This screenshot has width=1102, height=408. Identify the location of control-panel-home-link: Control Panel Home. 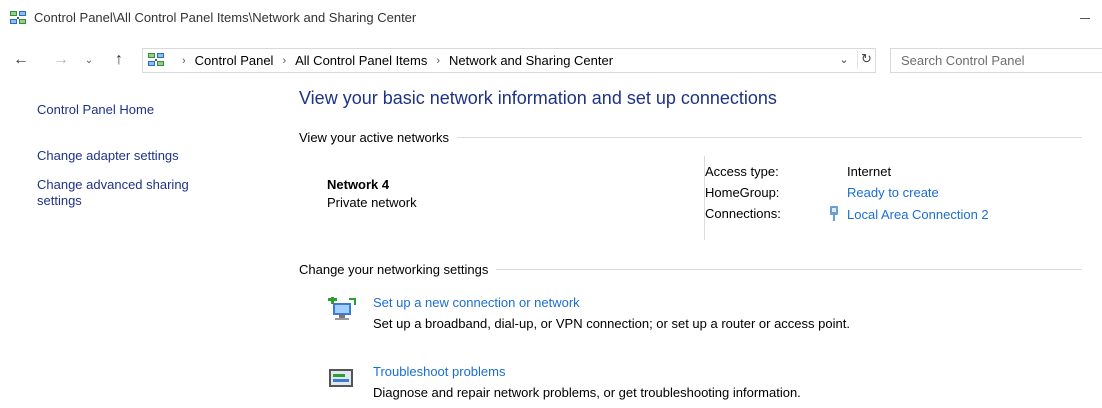
(152, 110).